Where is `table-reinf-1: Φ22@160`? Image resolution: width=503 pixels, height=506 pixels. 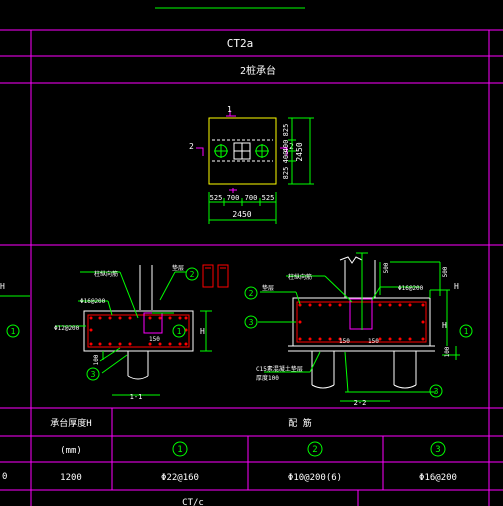 table-reinf-1: Φ22@160 is located at coordinates (180, 478).